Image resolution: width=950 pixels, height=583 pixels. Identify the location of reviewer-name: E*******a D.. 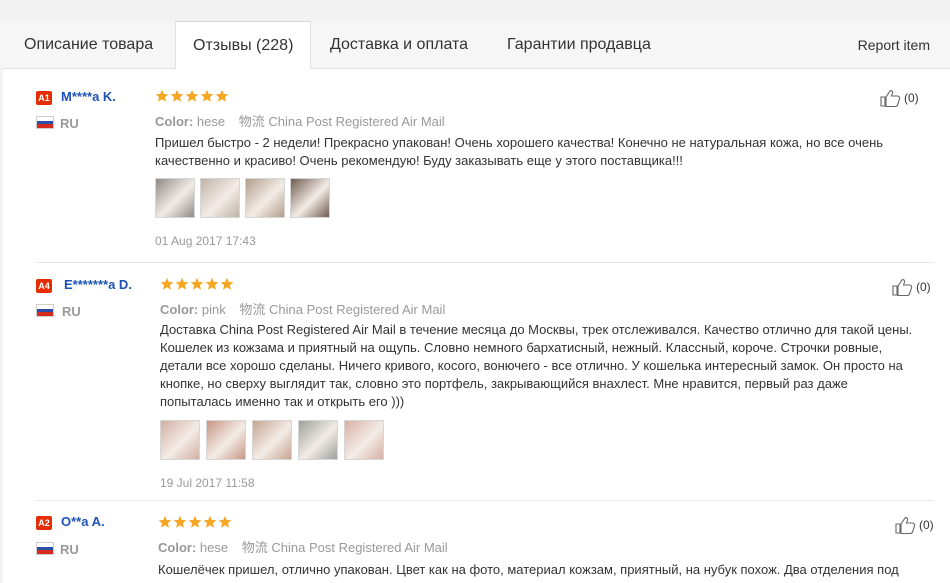
(98, 284).